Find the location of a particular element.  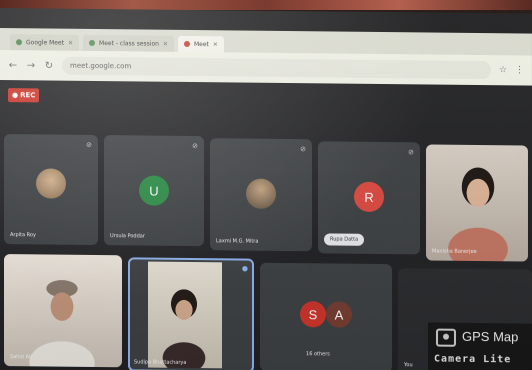

camera-icon is located at coordinates (446, 337).